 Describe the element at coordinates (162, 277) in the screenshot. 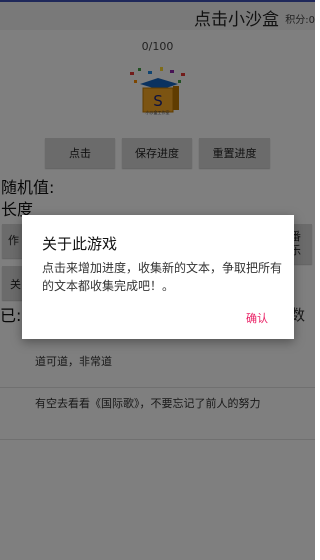

I see `dialog-message: 点击来增加进度，收集新的文本，争取把所有的文本都收集完成吧！。` at that location.